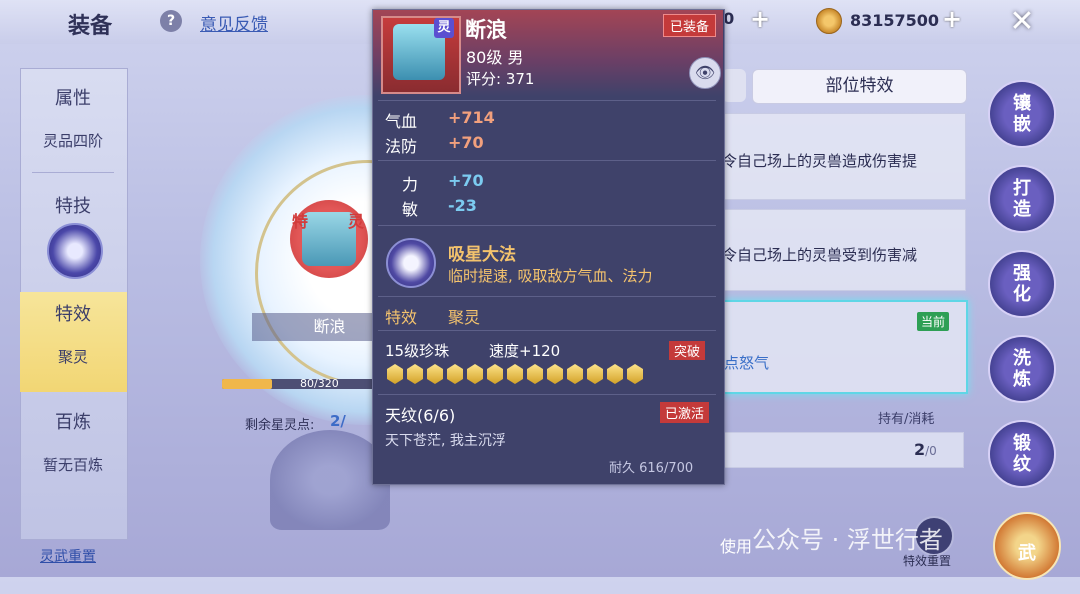 This screenshot has height=594, width=1080. I want to click on effect-value: 聚灵, so click(464, 317).